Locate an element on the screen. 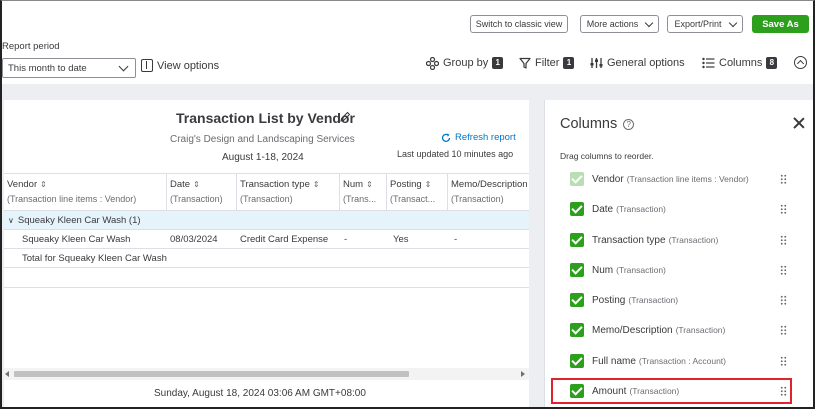 The height and width of the screenshot is (409, 815). column-option-date: Date (Transaction) is located at coordinates (671, 209).